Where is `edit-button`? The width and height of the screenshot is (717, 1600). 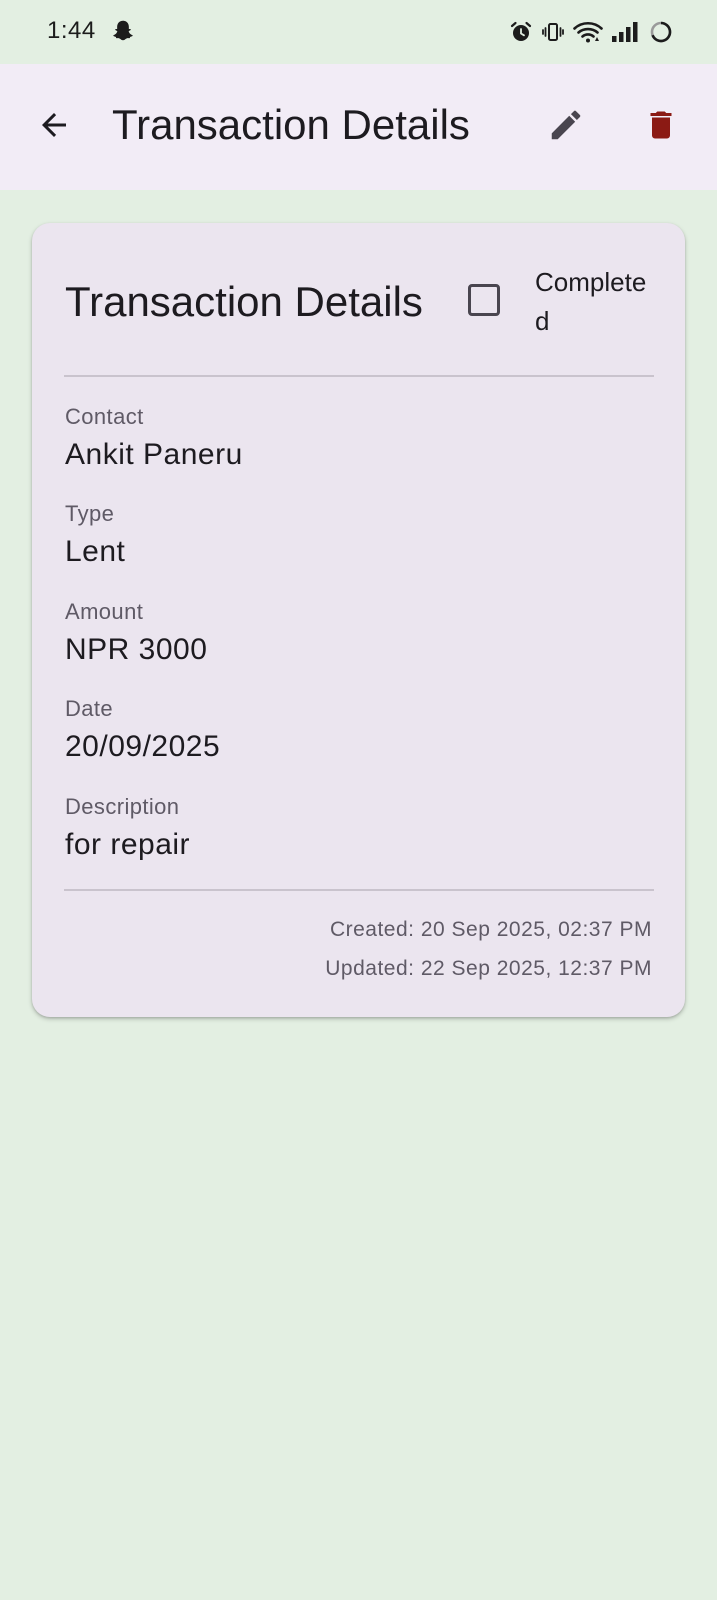
edit-button is located at coordinates (566, 127).